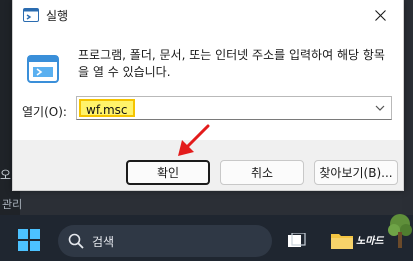 This screenshot has height=261, width=413. I want to click on cancel-button: 취소, so click(262, 172).